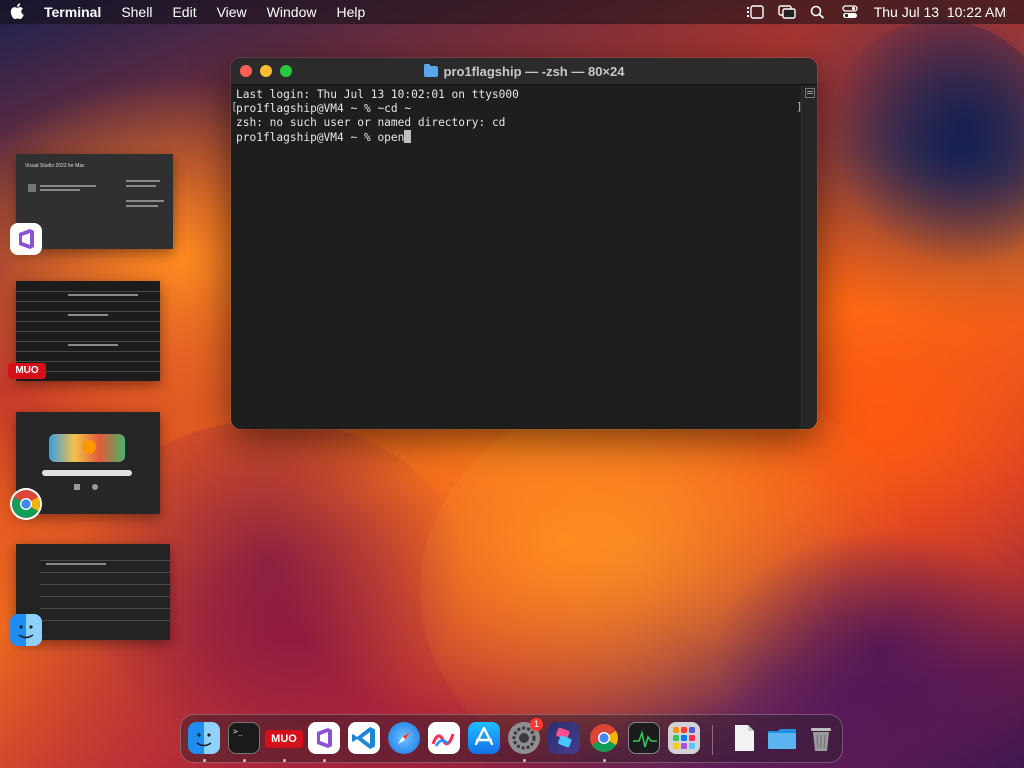 Image resolution: width=1024 pixels, height=768 pixels. I want to click on scroll-button, so click(810, 93).